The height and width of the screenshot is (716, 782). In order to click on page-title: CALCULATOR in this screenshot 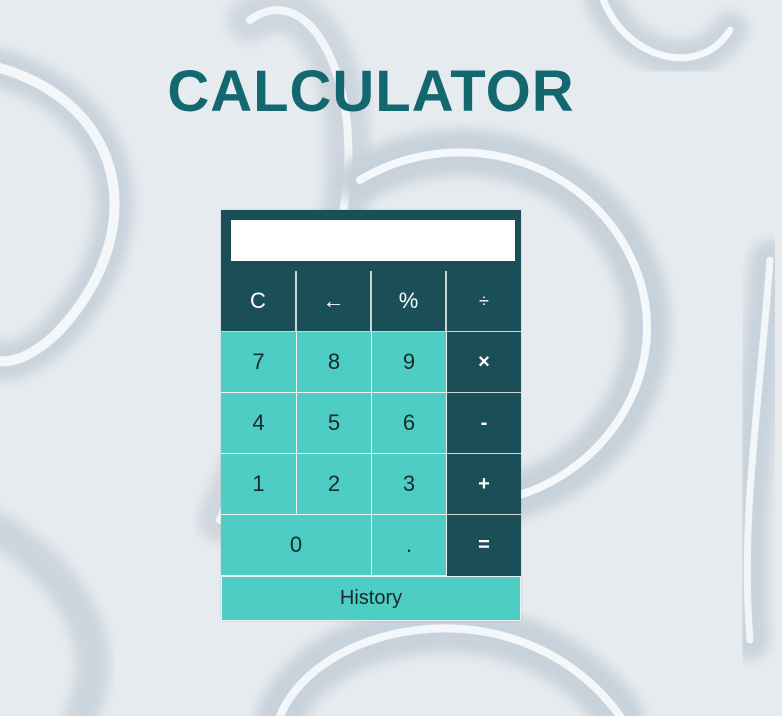, I will do `click(371, 91)`.